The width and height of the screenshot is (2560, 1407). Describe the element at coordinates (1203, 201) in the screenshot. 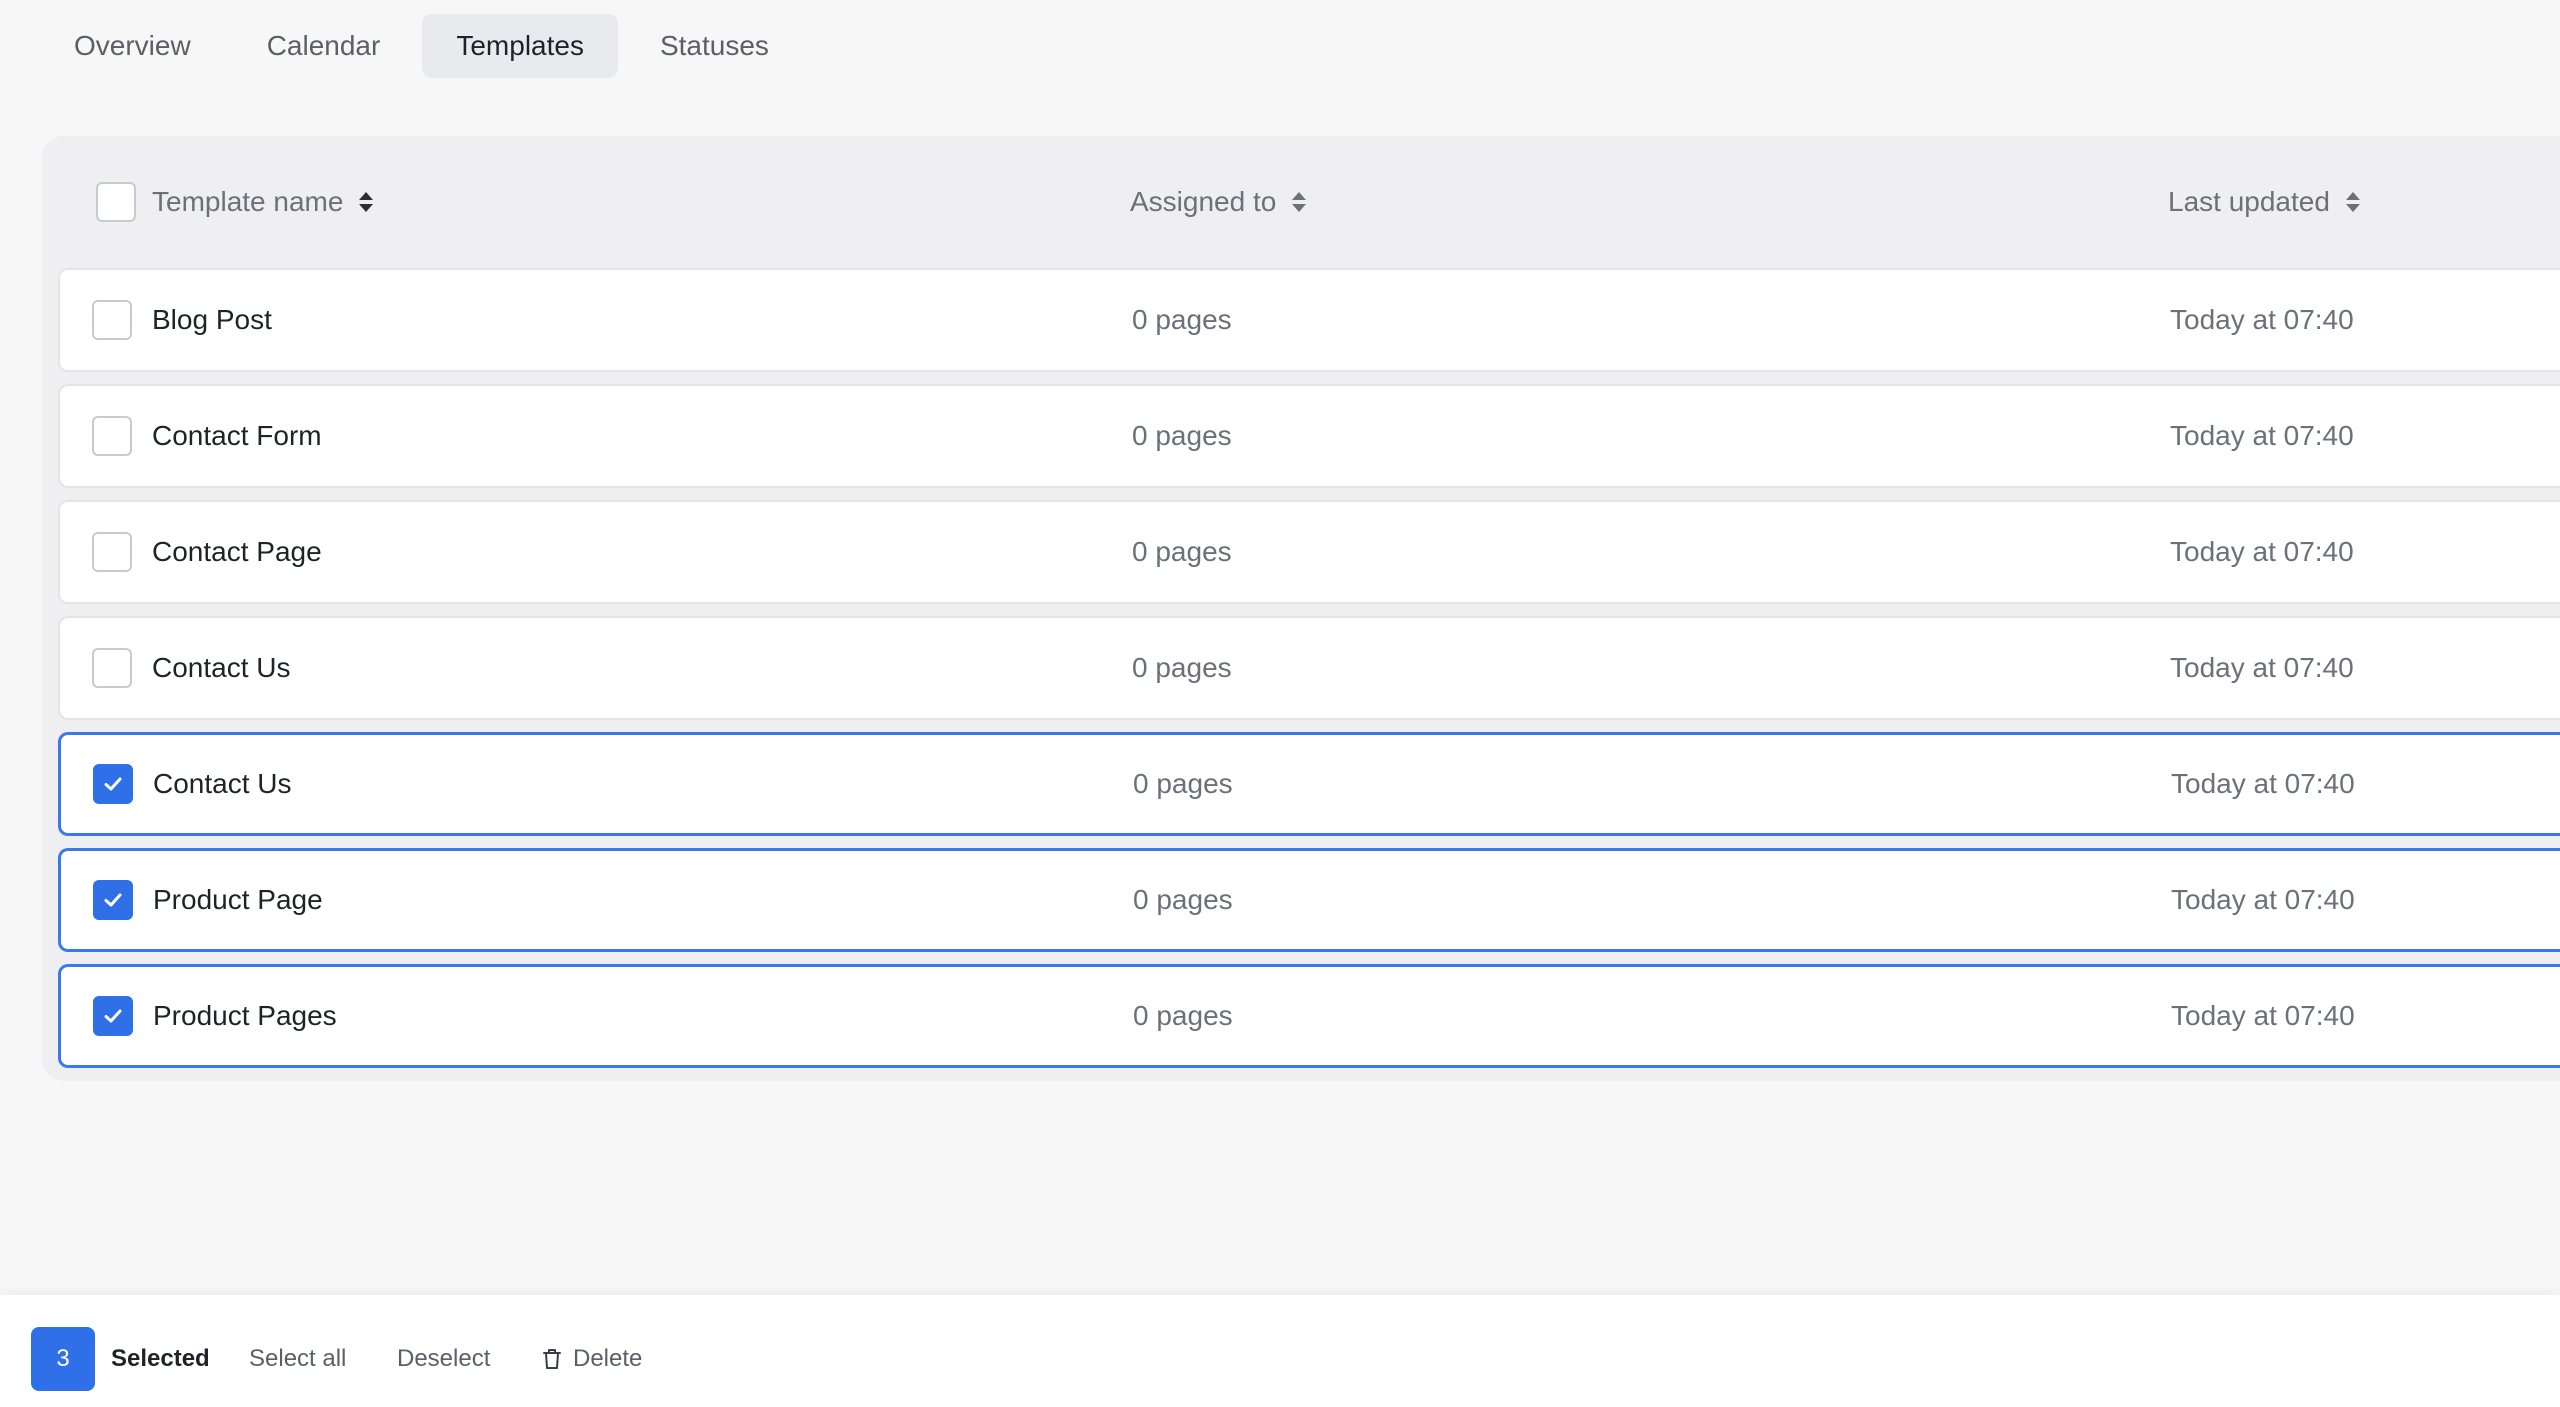

I see `column-label-assigned-to: Assigned to` at that location.